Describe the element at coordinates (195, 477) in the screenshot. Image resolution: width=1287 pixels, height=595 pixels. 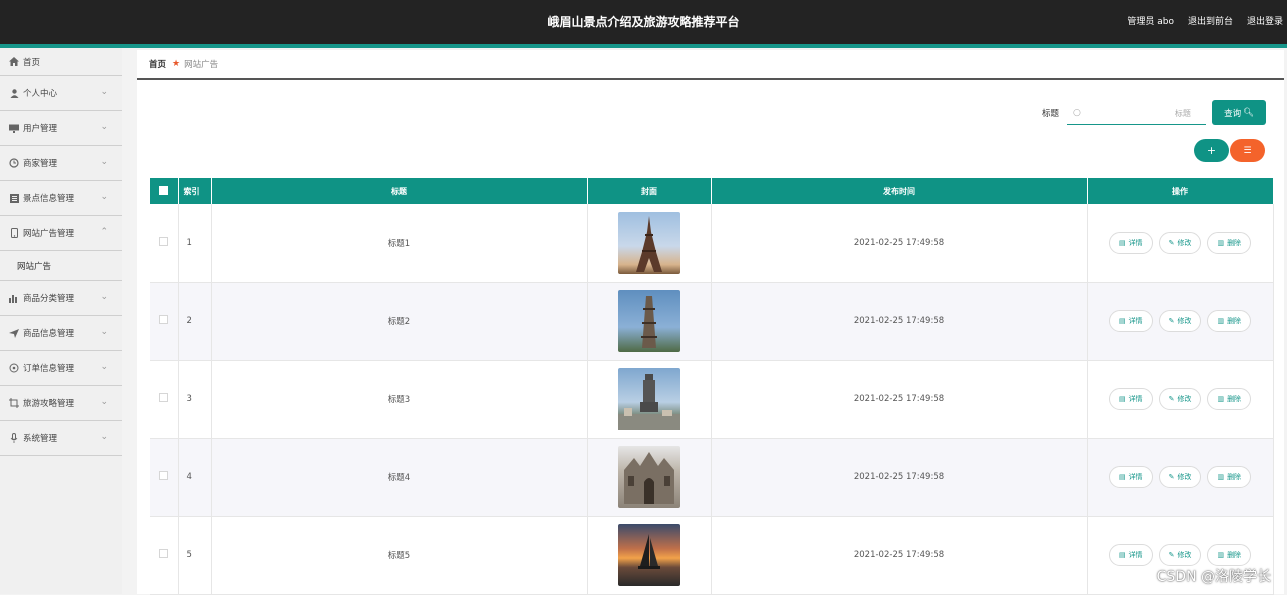
I see `row-index: 4` at that location.